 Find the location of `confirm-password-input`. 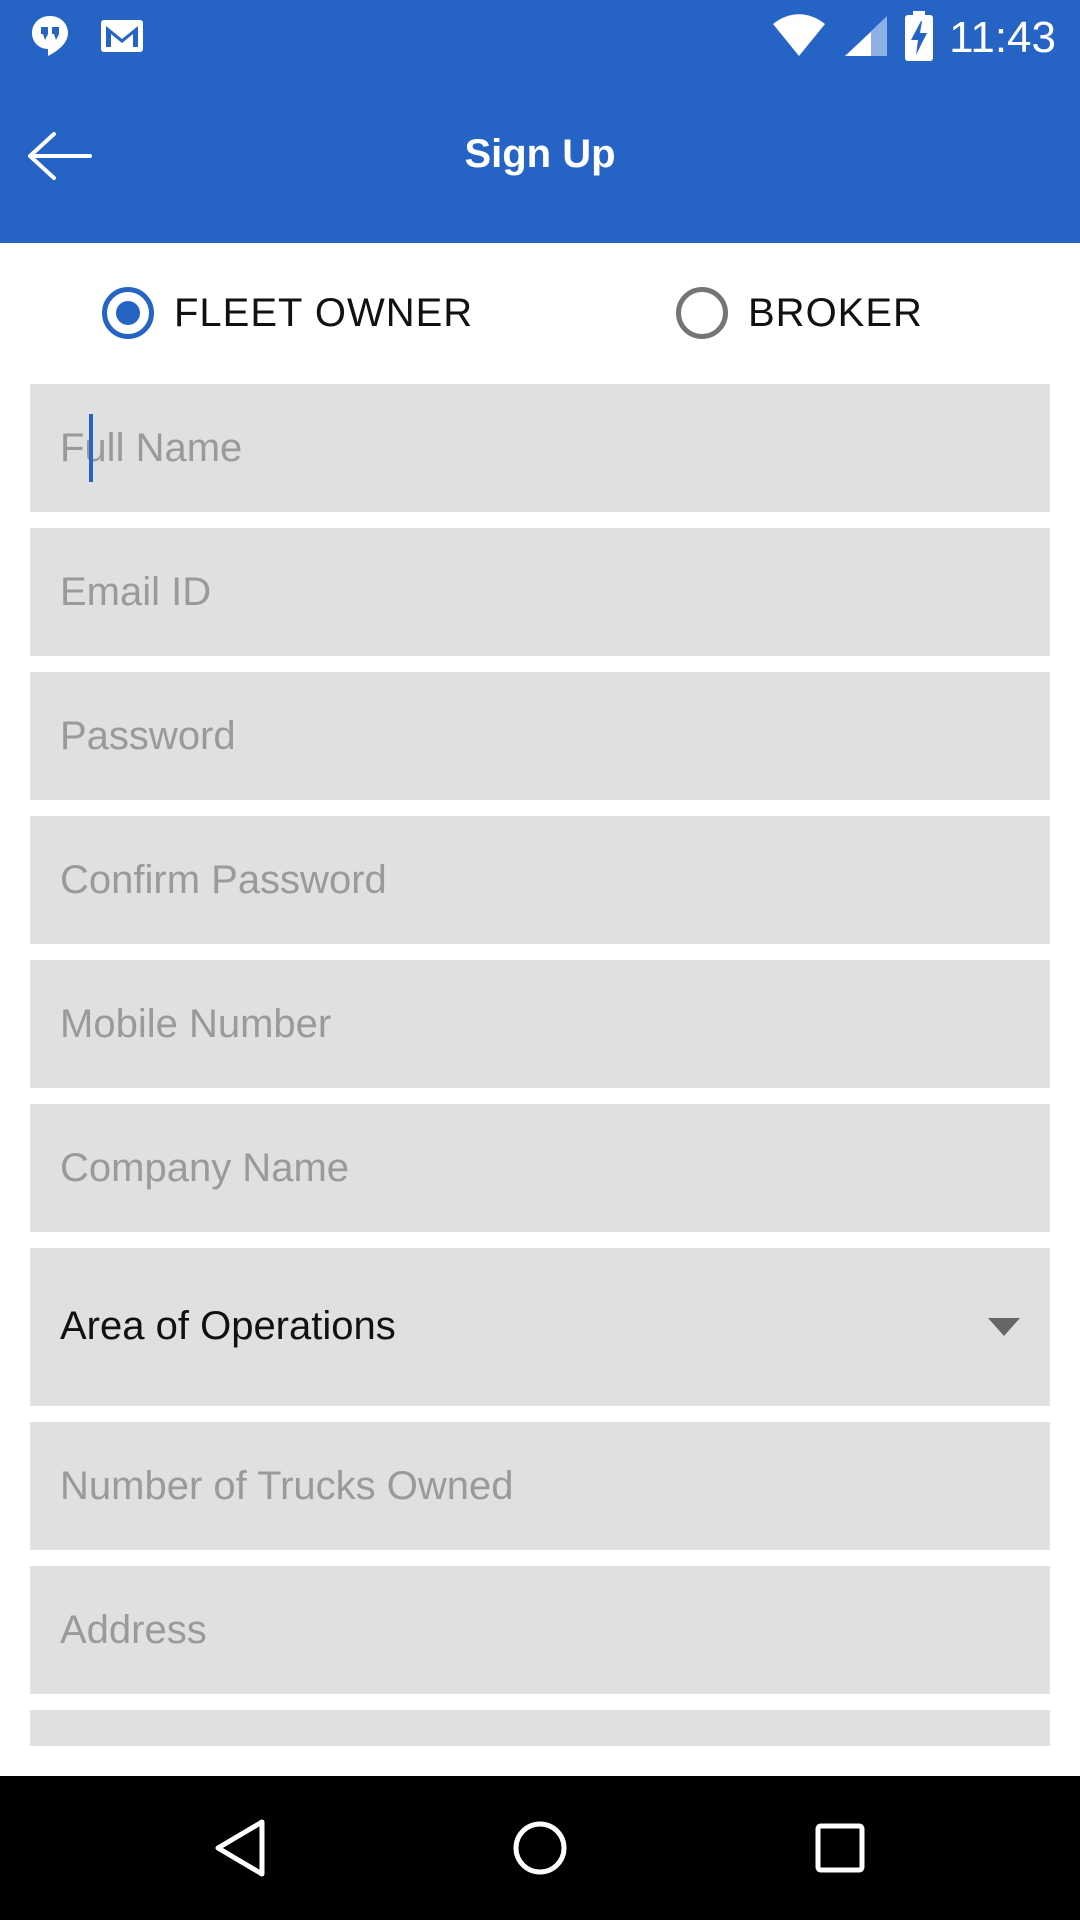

confirm-password-input is located at coordinates (540, 880).